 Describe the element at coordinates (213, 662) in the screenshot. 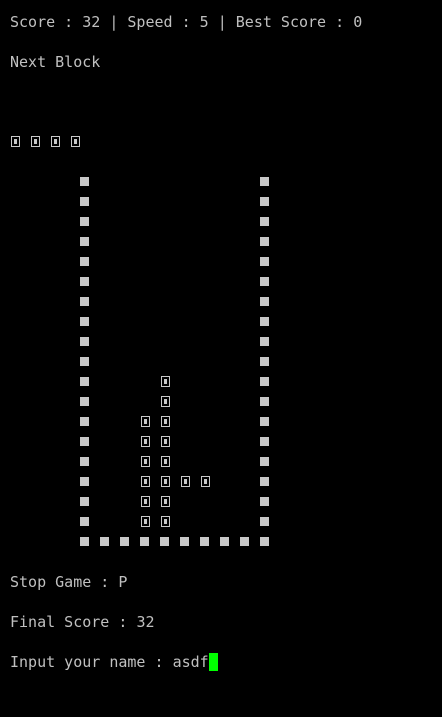

I see `text-cursor` at that location.